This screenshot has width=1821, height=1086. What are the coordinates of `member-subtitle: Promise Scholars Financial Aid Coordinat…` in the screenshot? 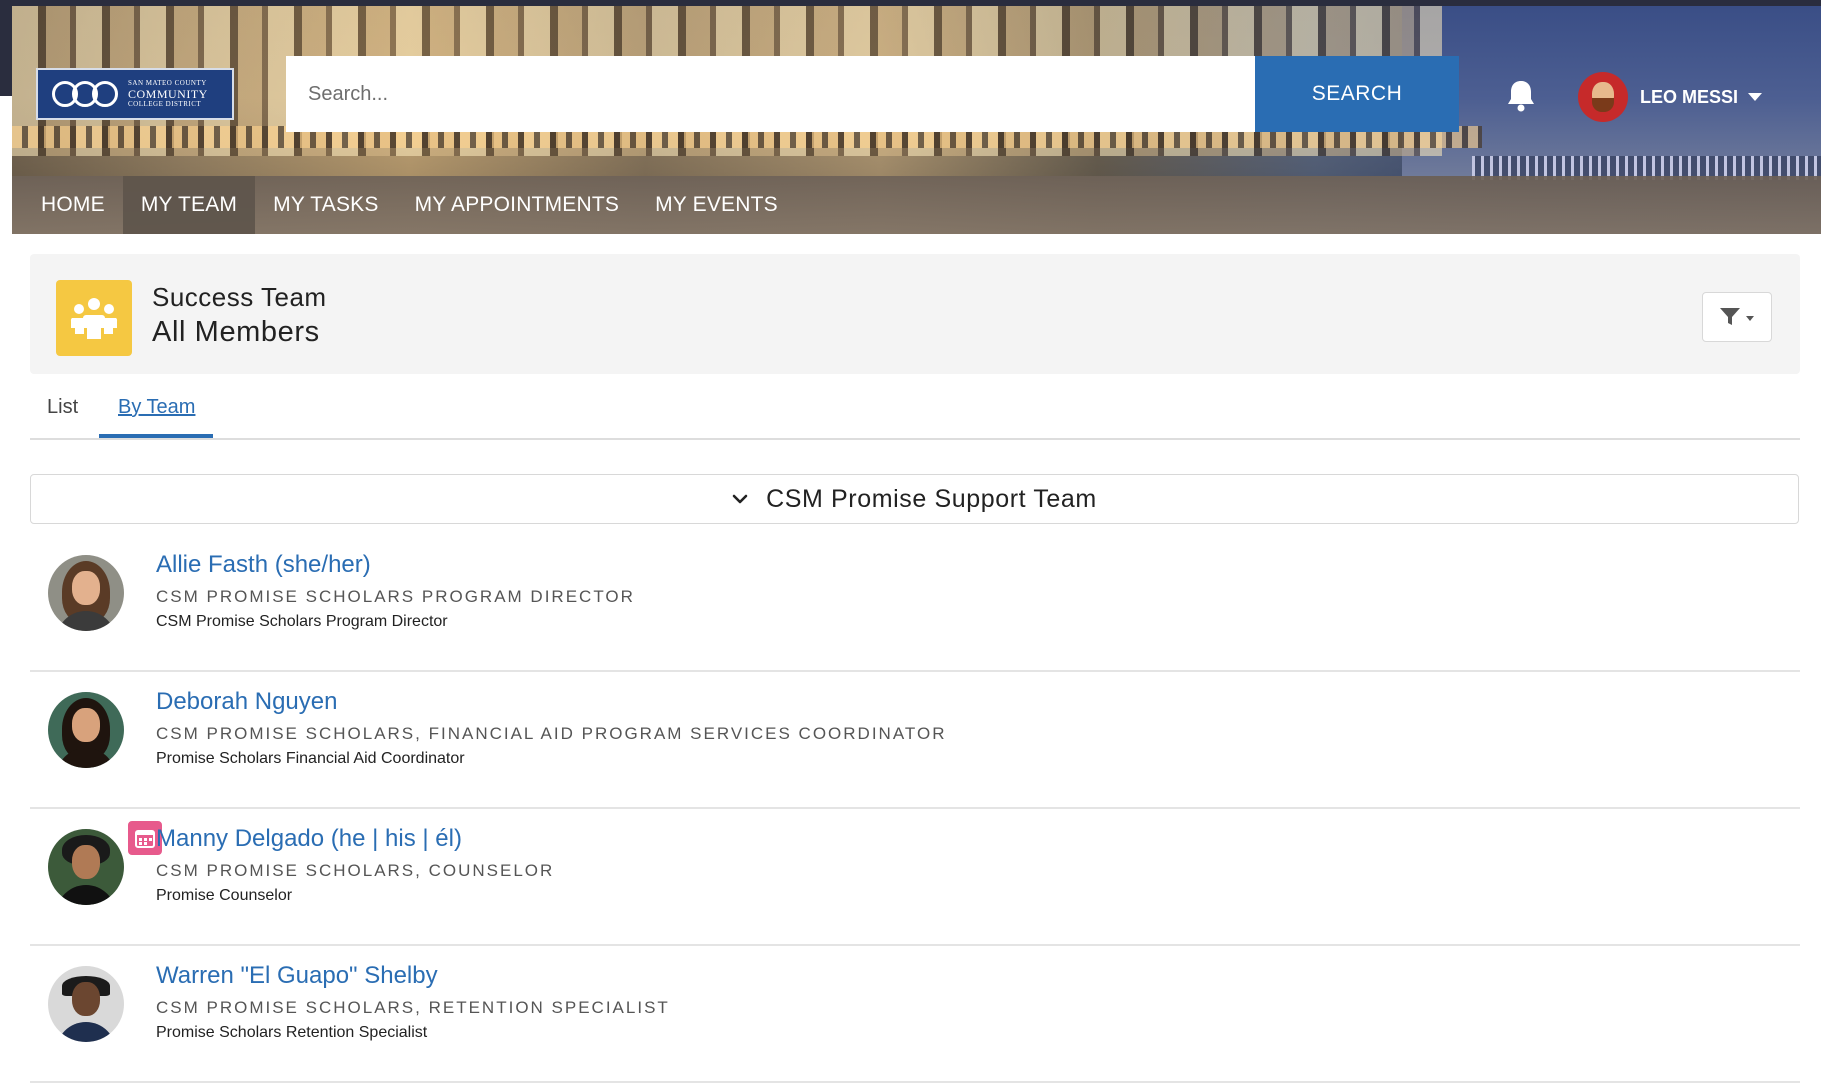 It's located at (310, 758).